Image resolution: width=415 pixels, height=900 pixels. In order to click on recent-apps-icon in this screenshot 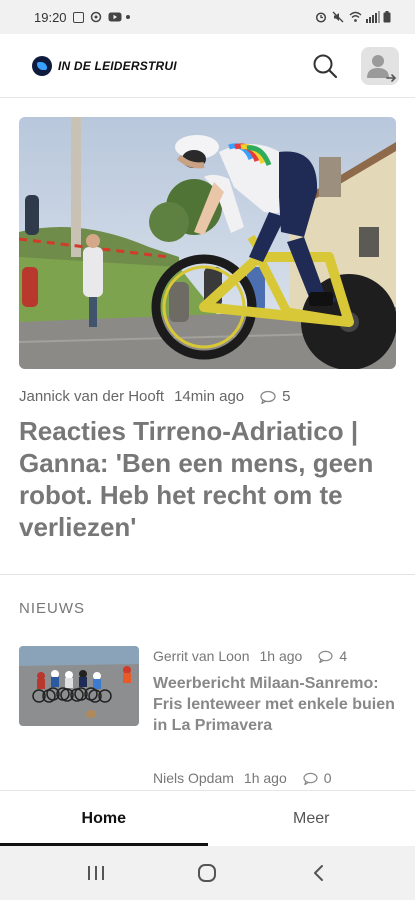, I will do `click(95, 873)`.